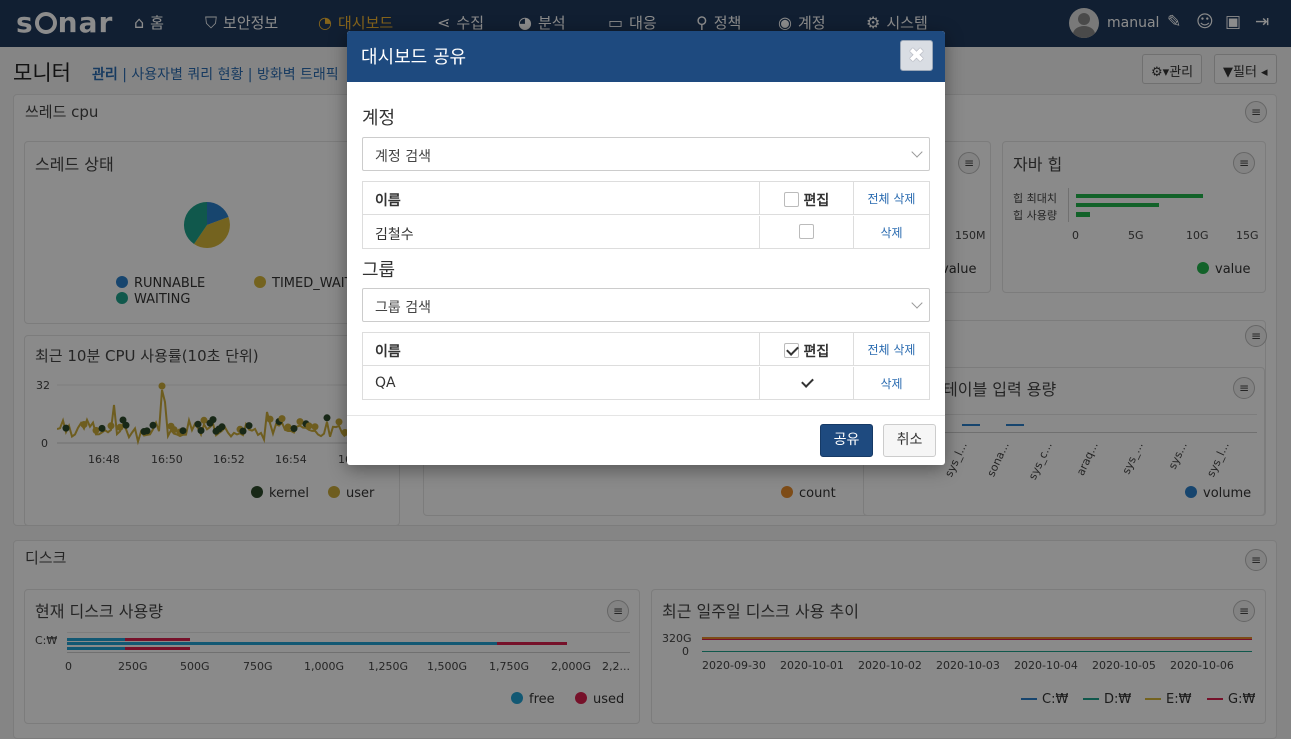 Image resolution: width=1291 pixels, height=739 pixels. Describe the element at coordinates (414, 57) in the screenshot. I see `modal-title: 대시보드 공유` at that location.